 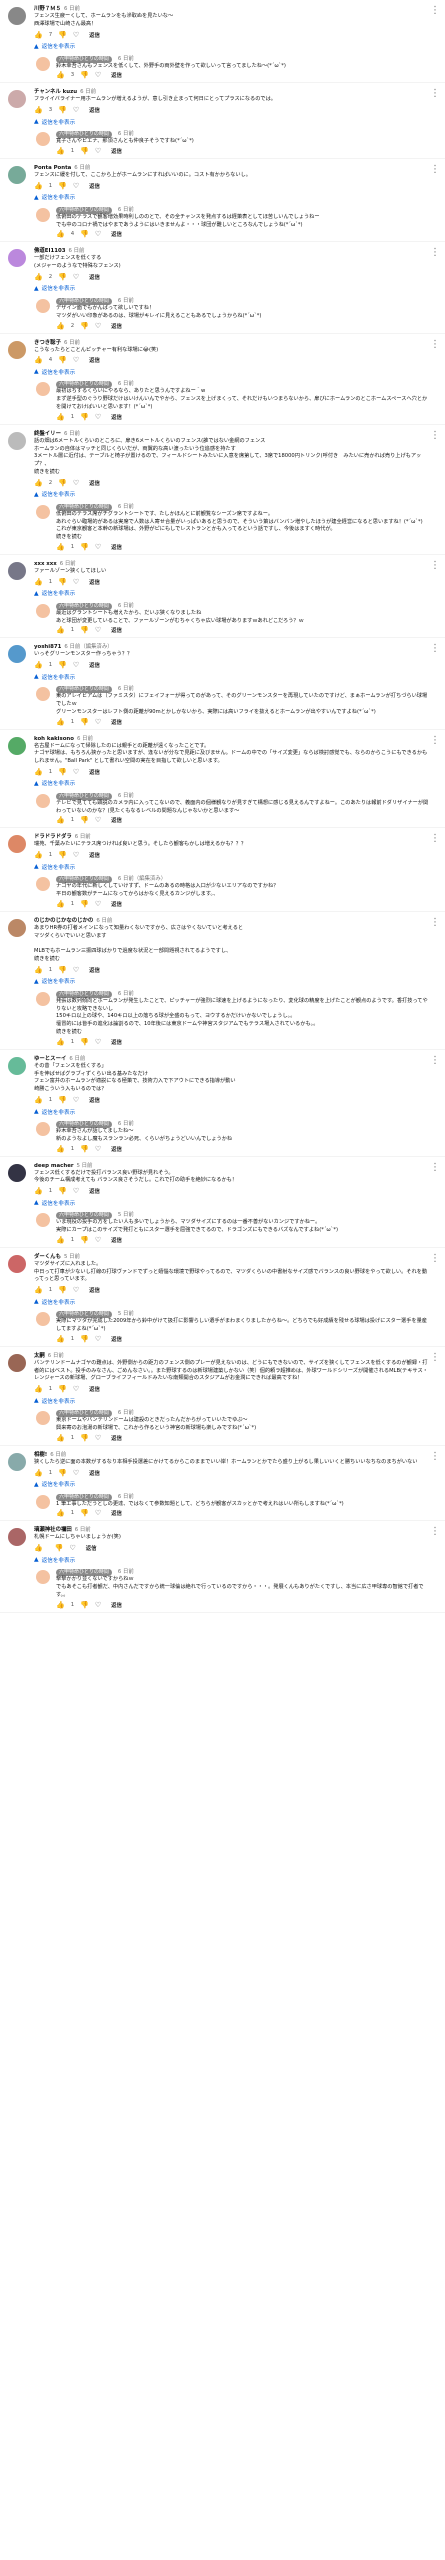 I want to click on comment-author: yoshi871, so click(x=47, y=647).